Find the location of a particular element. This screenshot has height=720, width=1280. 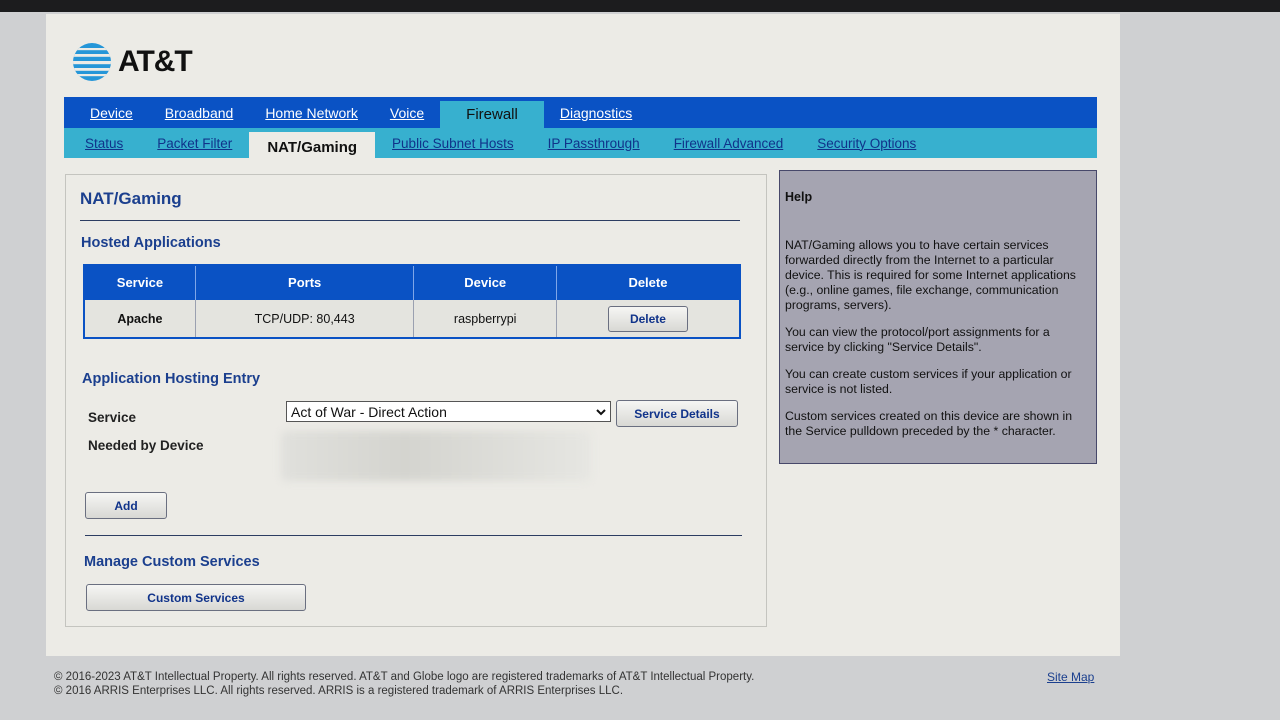

cell-device: raspberrypi is located at coordinates (485, 318).